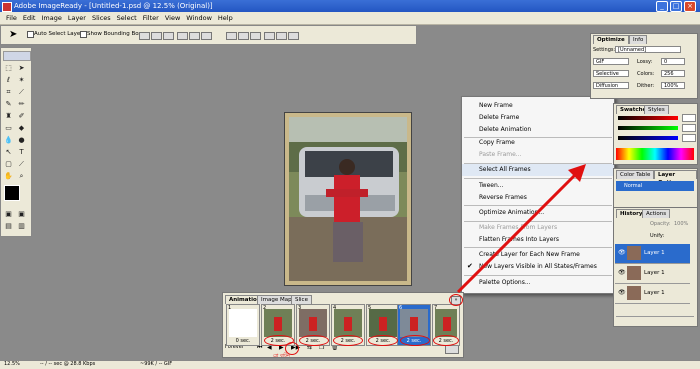 This screenshot has width=700, height=369. I want to click on frame-delay: 0 sec., so click(243, 341).